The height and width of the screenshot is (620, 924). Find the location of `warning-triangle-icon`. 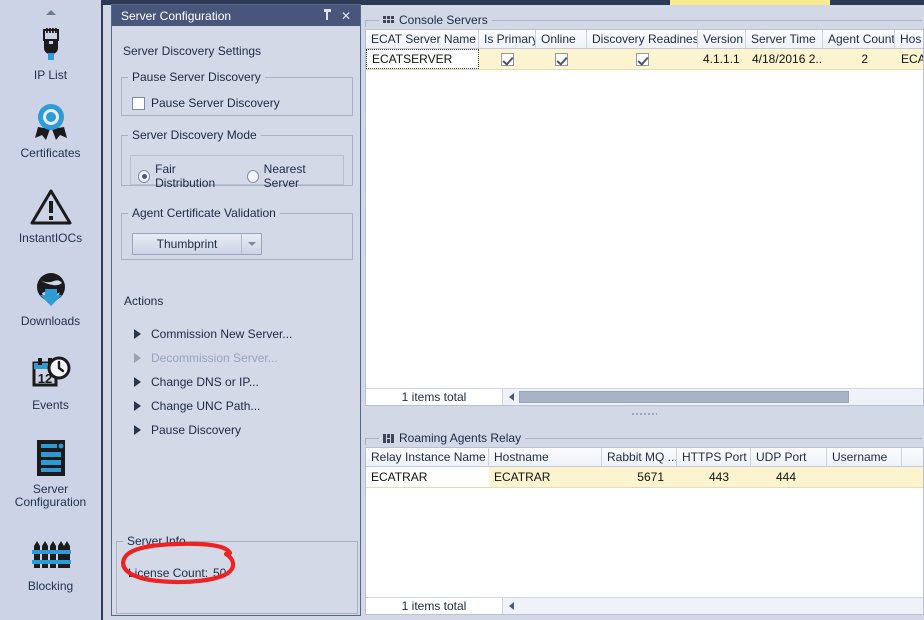

warning-triangle-icon is located at coordinates (51, 207).